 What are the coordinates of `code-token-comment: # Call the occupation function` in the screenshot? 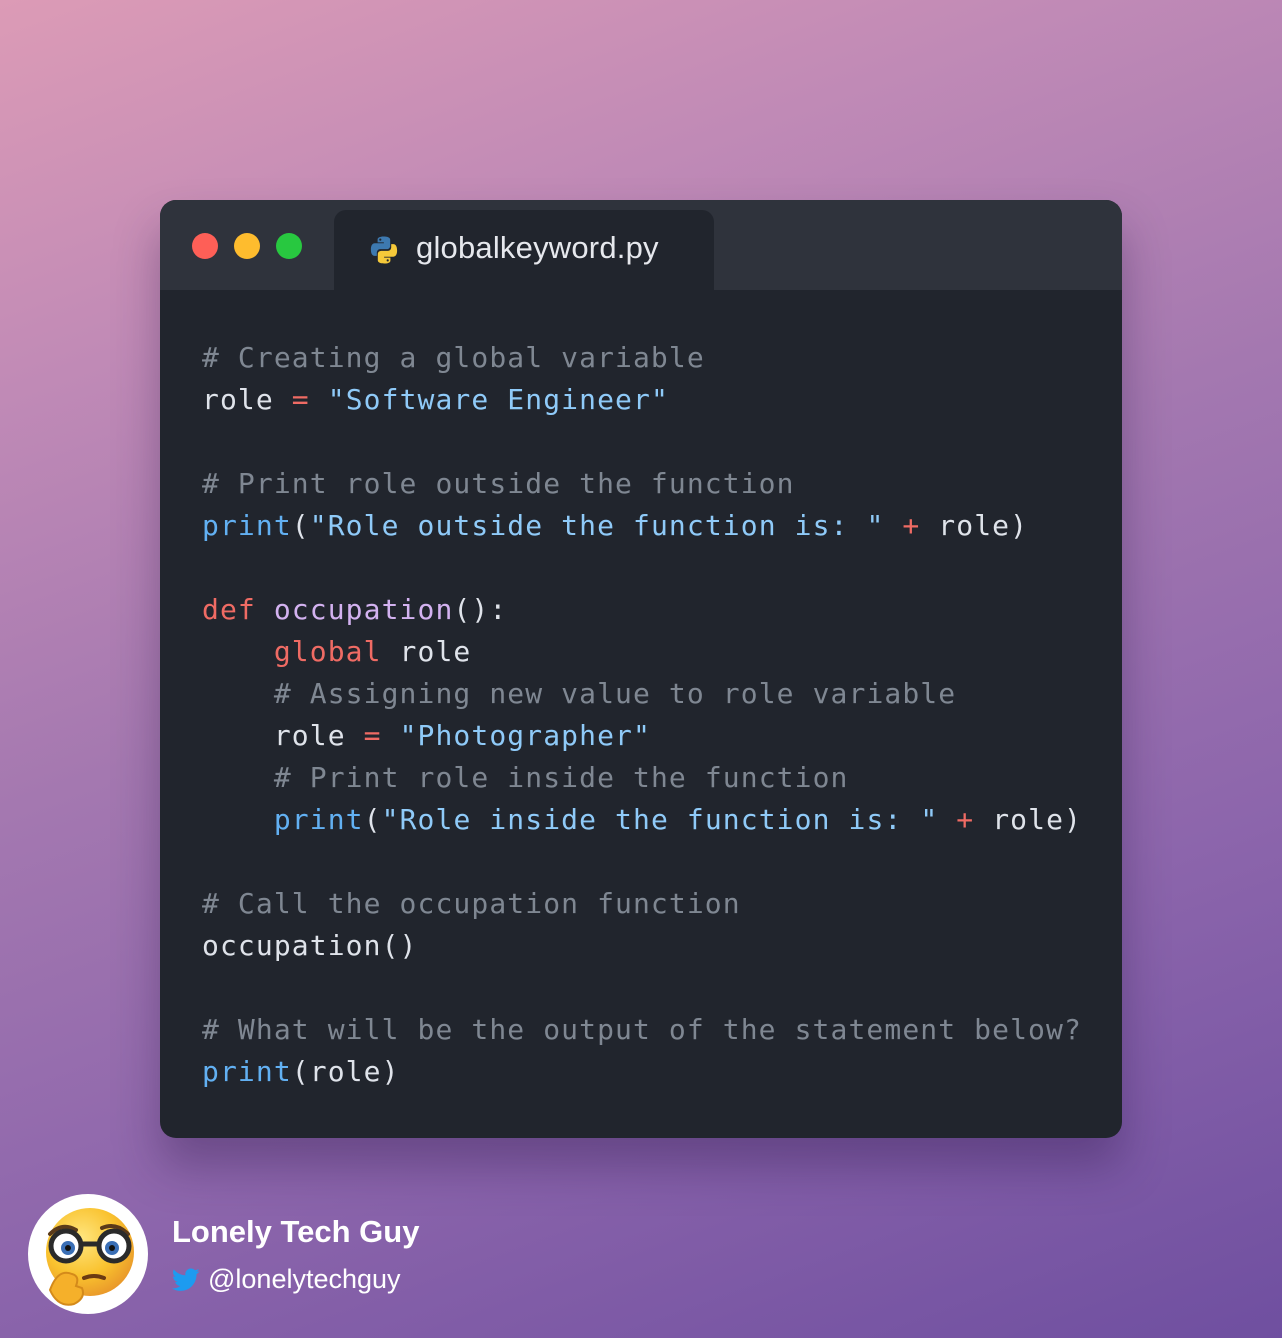 It's located at (471, 903).